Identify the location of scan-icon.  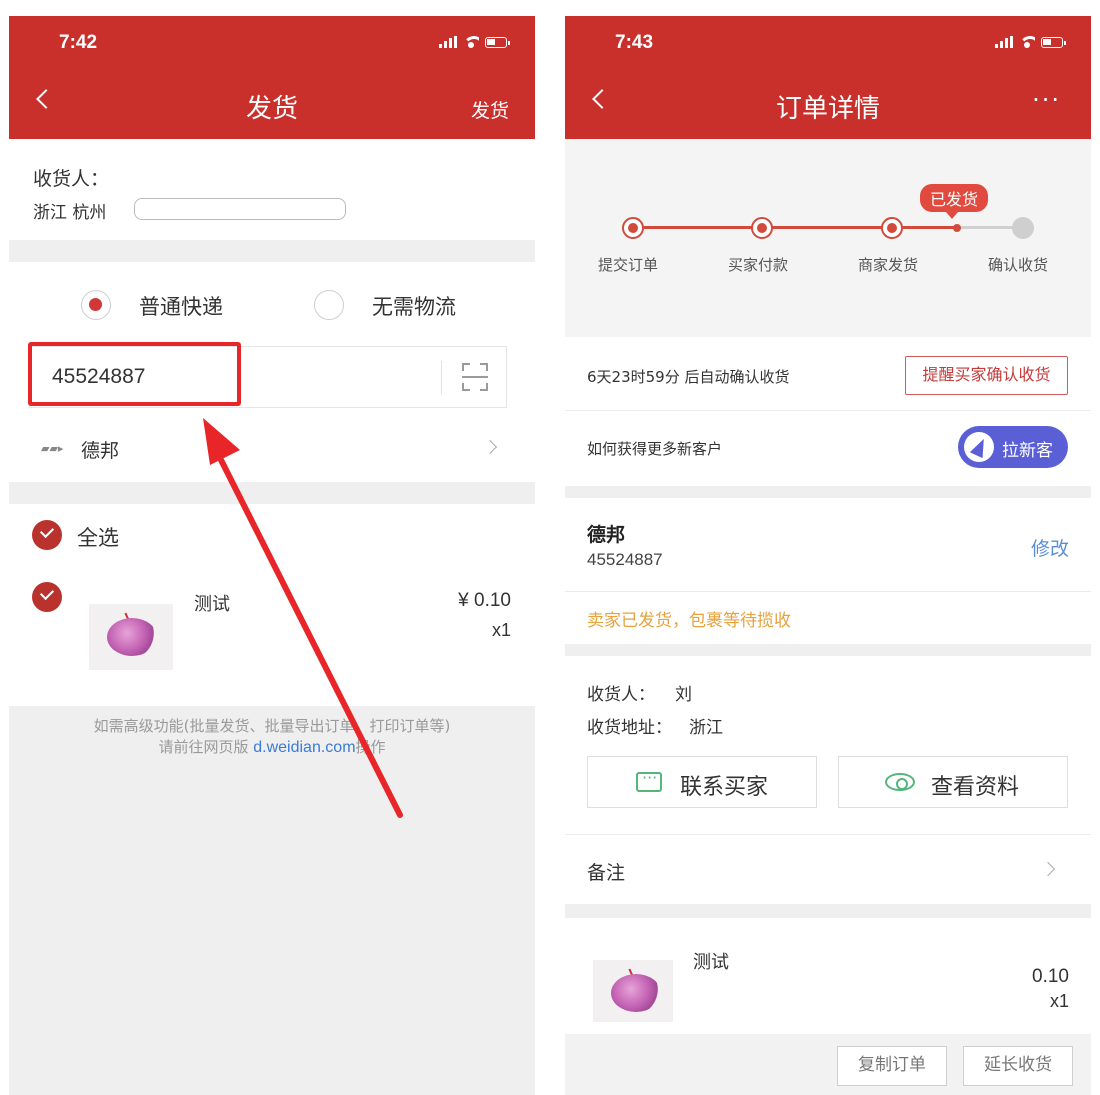
(475, 377).